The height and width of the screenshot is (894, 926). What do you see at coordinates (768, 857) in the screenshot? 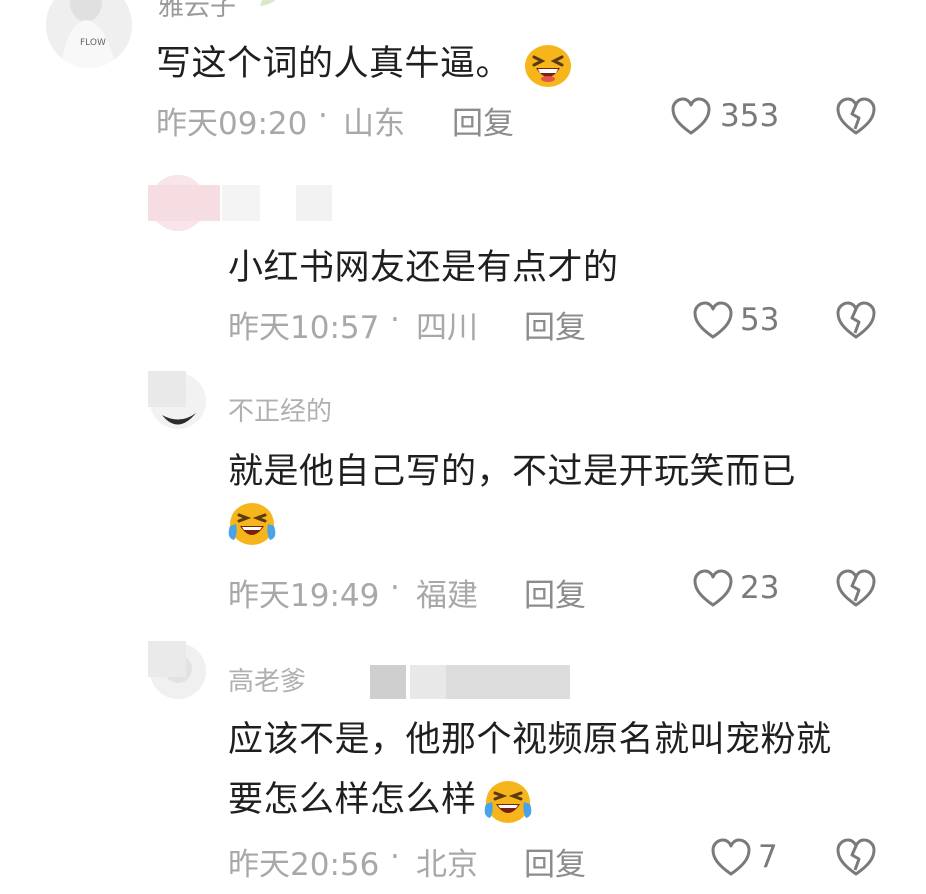
I see `like-count: 7` at bounding box center [768, 857].